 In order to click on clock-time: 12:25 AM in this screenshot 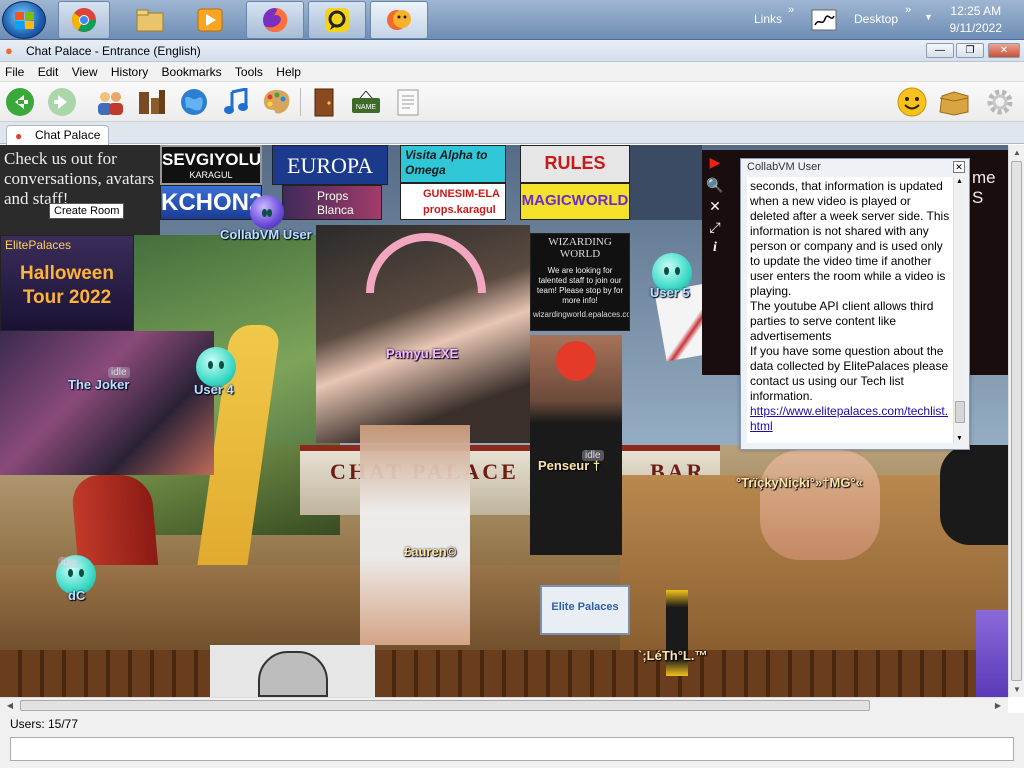, I will do `click(976, 11)`.